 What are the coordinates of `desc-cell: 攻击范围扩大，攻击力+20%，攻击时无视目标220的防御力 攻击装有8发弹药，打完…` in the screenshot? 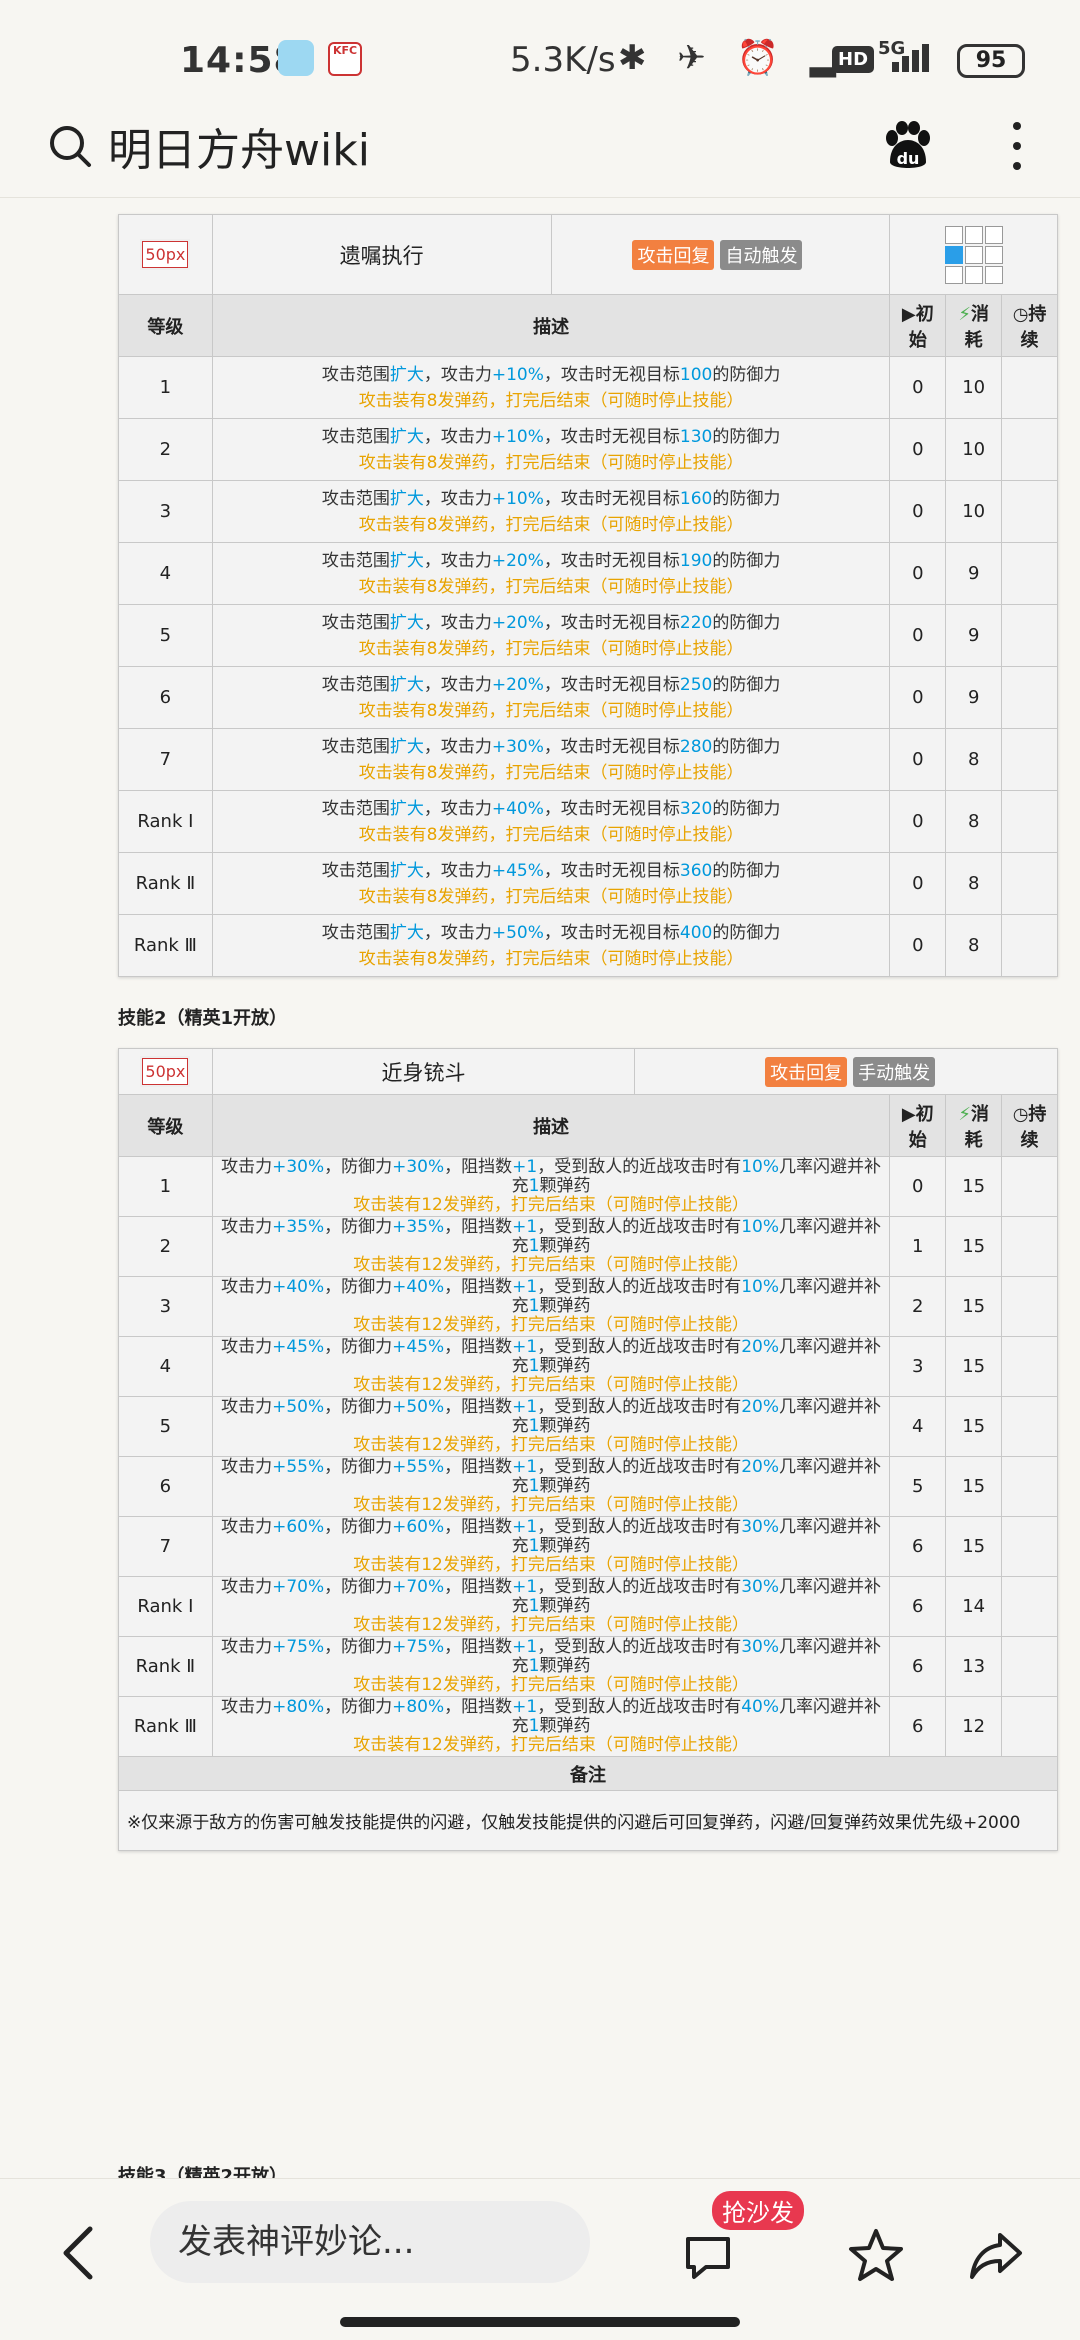 It's located at (551, 635).